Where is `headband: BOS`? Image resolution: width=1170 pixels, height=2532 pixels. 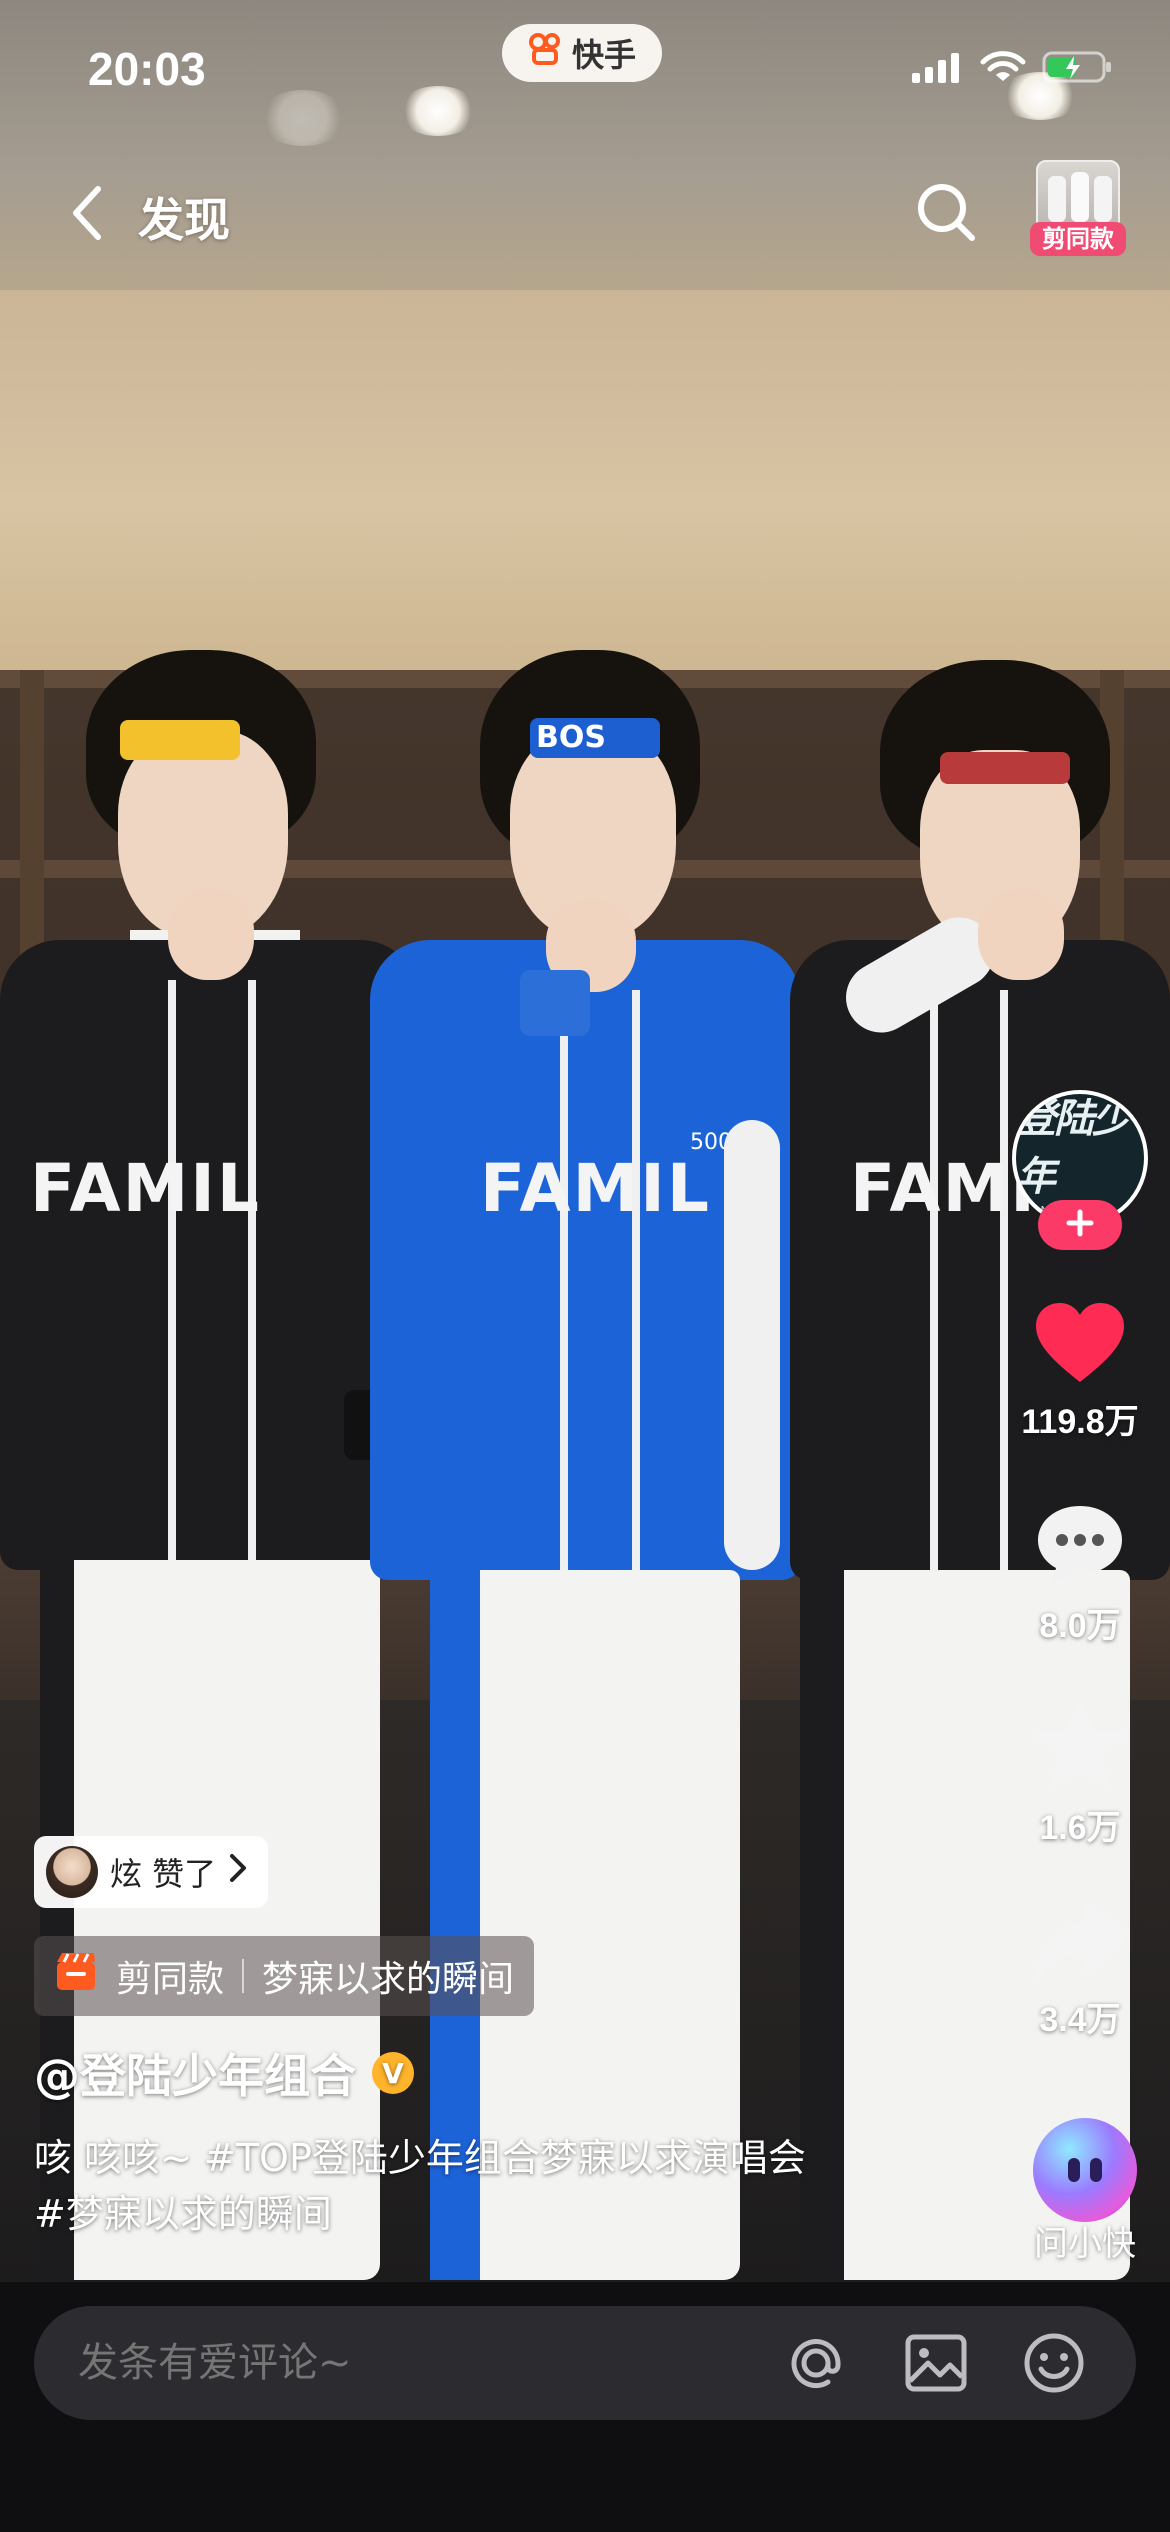 headband: BOS is located at coordinates (595, 738).